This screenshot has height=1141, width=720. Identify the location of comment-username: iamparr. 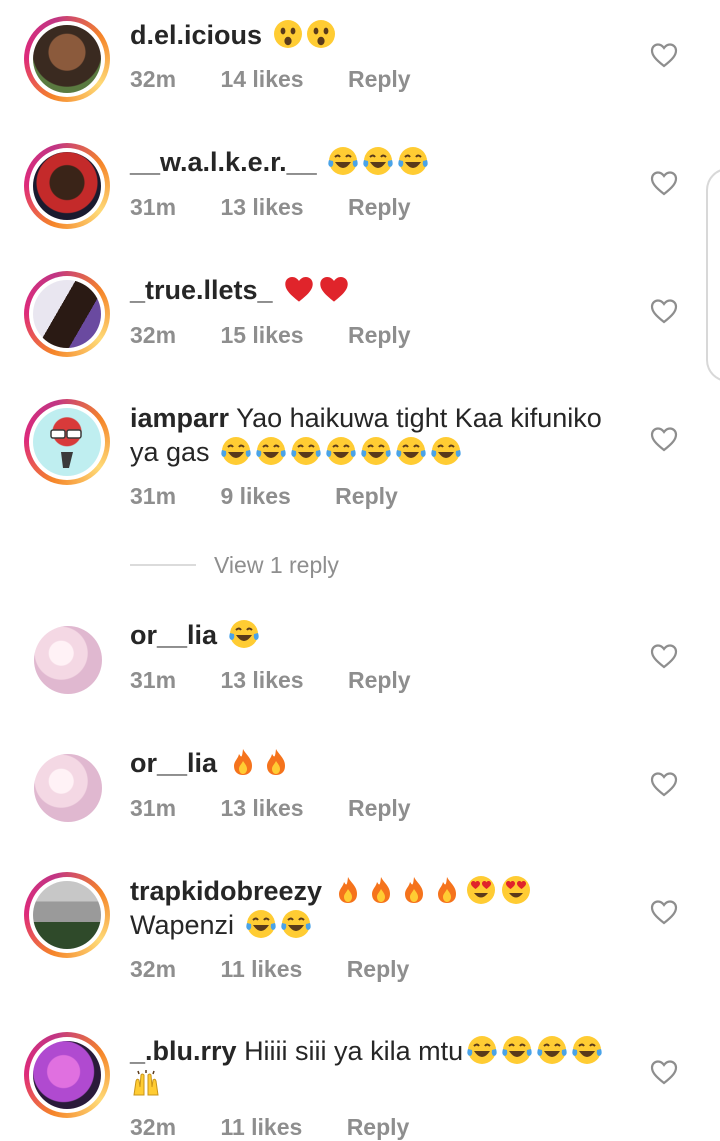
(179, 418).